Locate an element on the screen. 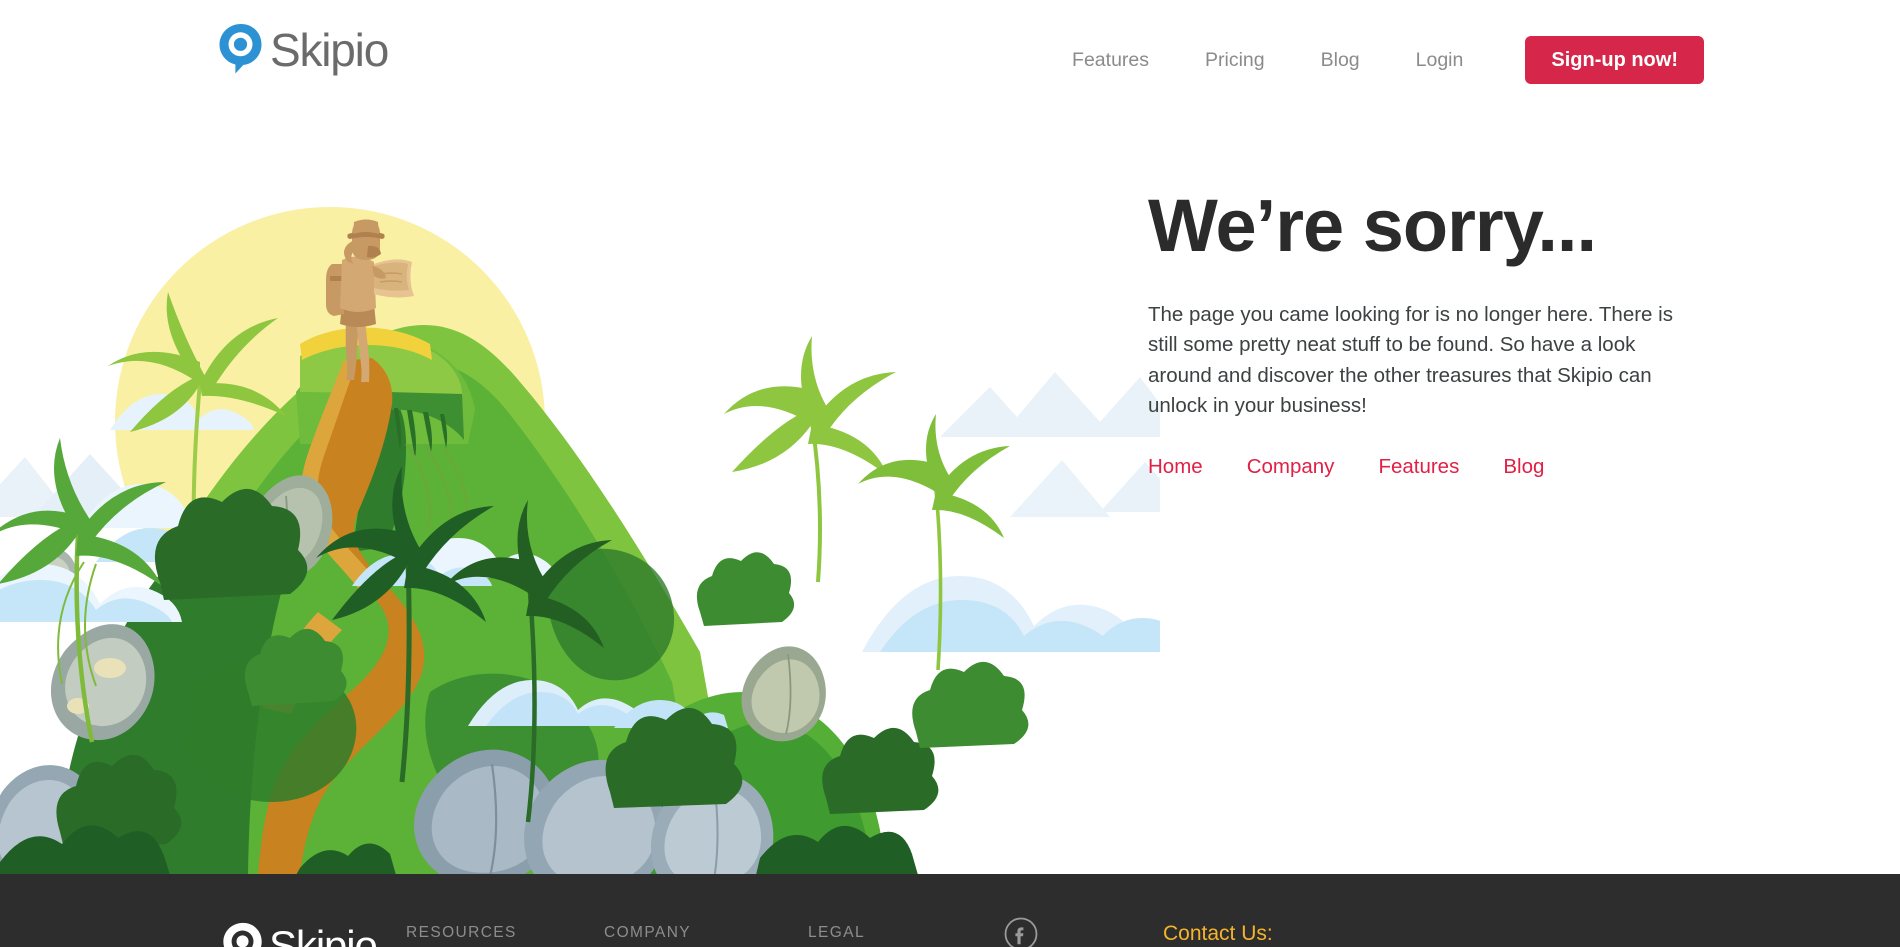  quick-link-company: Company is located at coordinates (1291, 467).